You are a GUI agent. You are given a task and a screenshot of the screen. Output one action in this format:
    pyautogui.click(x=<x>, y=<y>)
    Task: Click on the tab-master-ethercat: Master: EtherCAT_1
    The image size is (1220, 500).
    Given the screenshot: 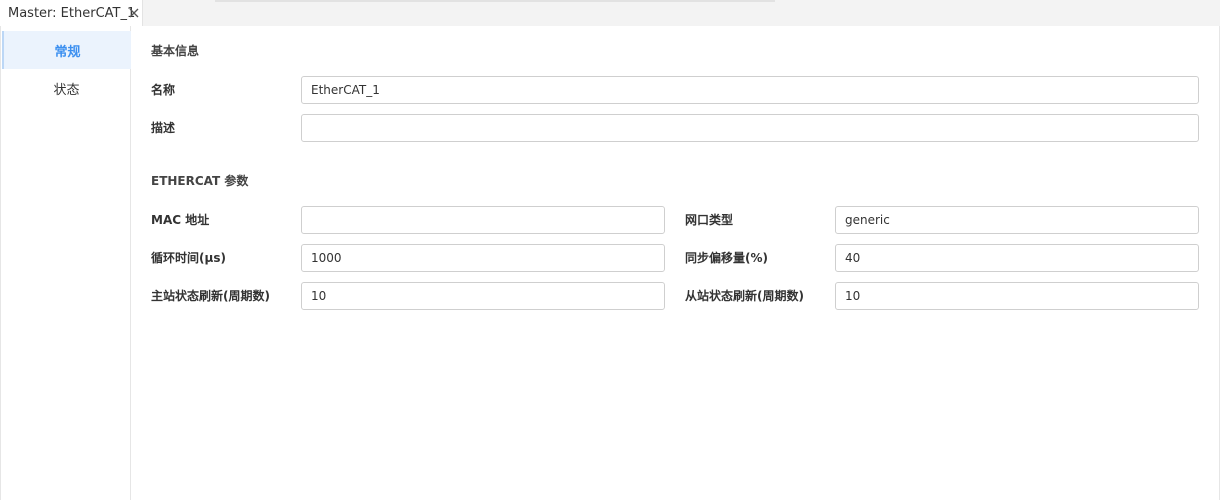 What is the action you would take?
    pyautogui.click(x=71, y=13)
    